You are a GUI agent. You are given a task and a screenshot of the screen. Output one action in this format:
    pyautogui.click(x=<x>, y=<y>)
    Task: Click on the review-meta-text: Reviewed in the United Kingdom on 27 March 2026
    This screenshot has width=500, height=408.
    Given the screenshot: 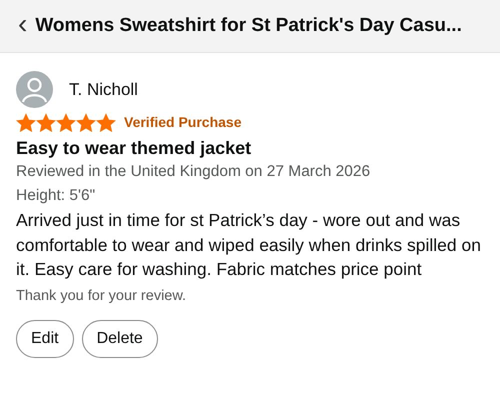 What is the action you would take?
    pyautogui.click(x=194, y=172)
    